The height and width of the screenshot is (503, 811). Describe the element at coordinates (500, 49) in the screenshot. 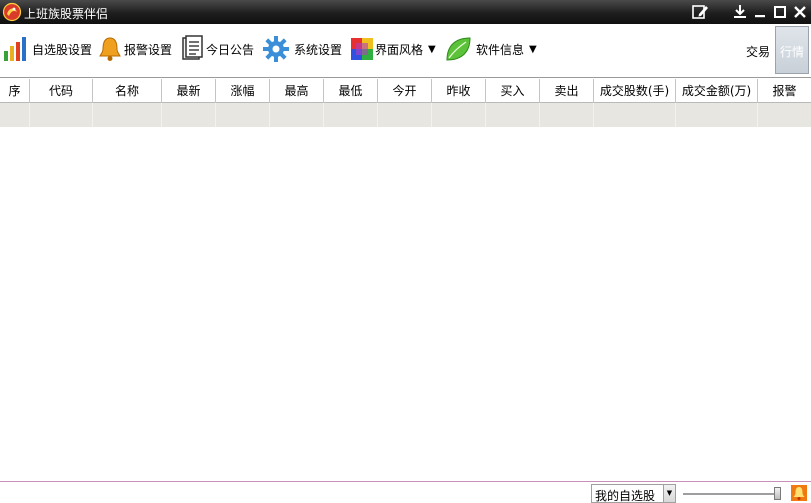

I see `software-info-label: 软件信息` at that location.